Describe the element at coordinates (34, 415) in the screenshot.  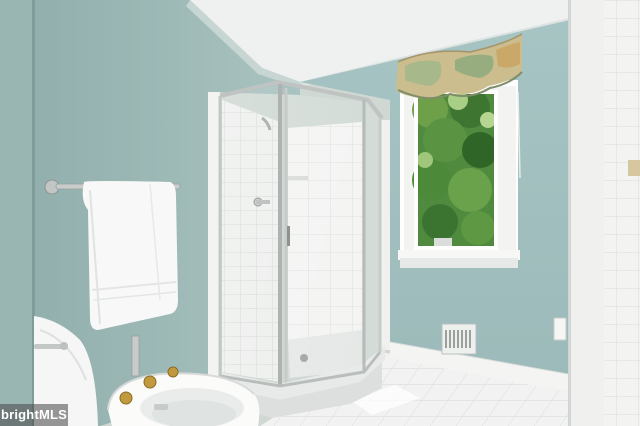
I see `photo-watermark: brightMLS` at that location.